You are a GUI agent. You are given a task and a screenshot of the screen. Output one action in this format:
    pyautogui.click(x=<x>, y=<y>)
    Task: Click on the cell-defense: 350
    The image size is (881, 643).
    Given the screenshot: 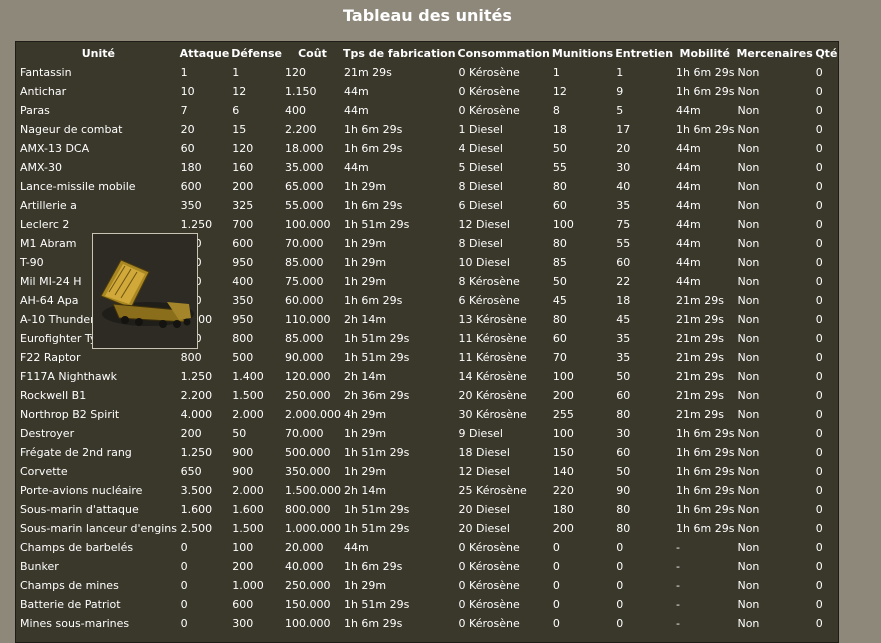 What is the action you would take?
    pyautogui.click(x=243, y=300)
    